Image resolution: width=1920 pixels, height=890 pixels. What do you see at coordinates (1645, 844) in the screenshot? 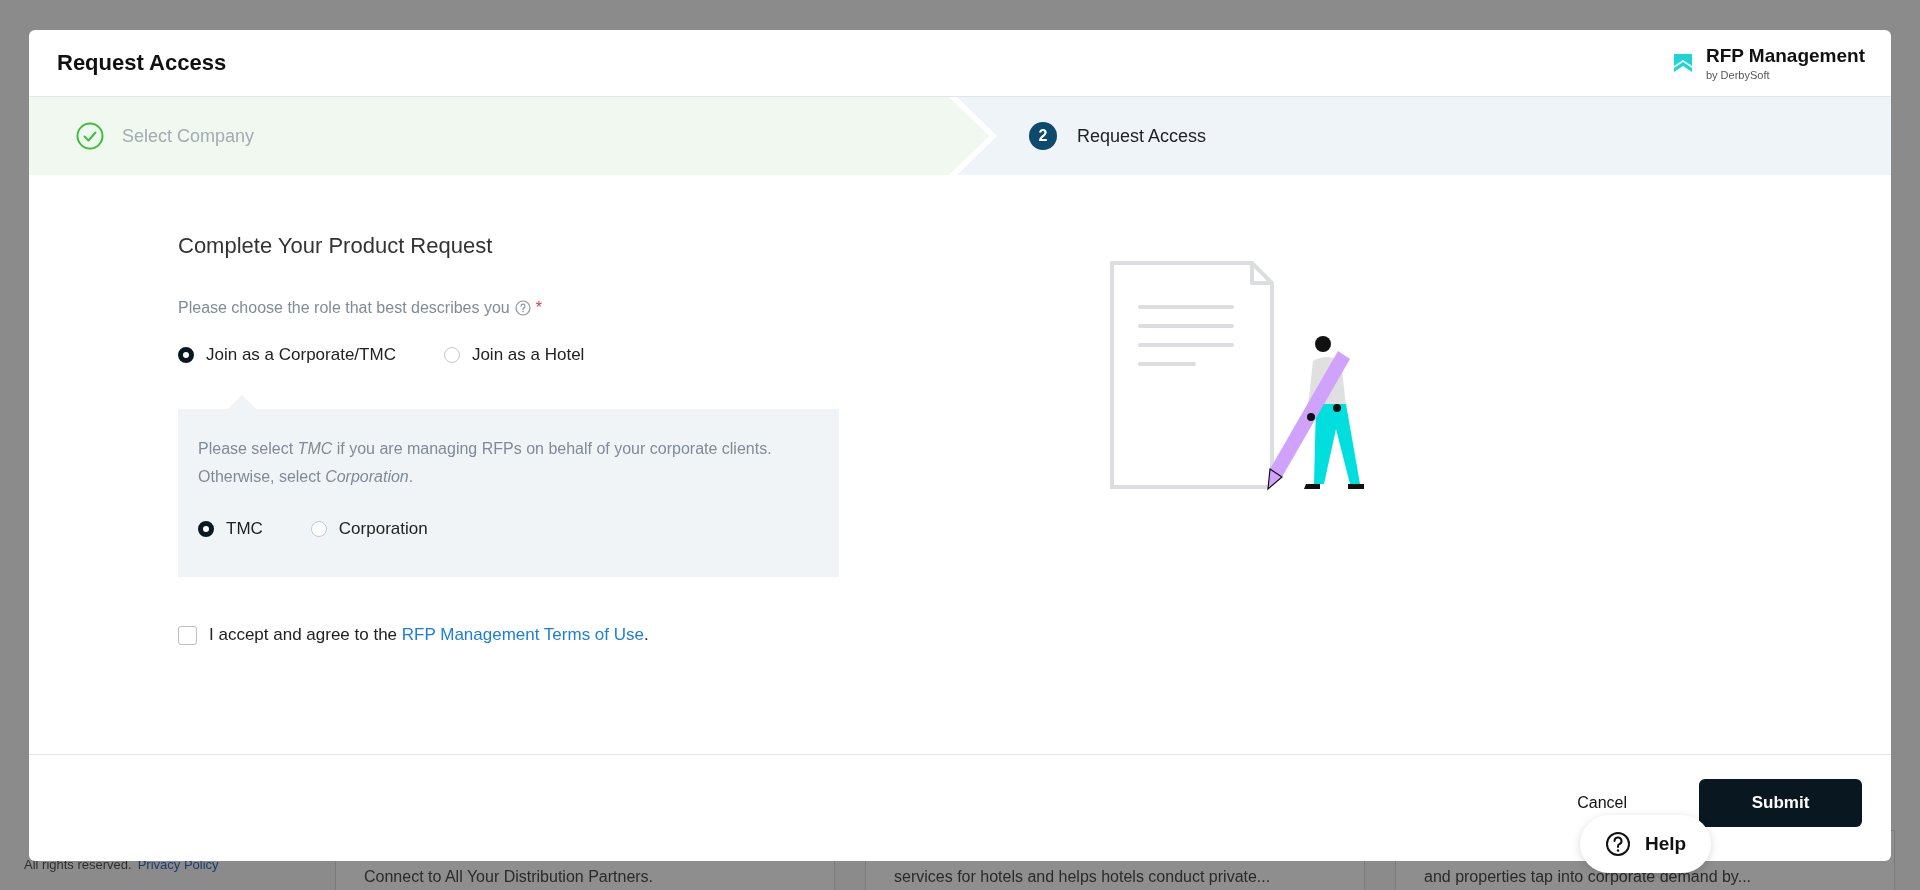
I see `help-button: Help` at bounding box center [1645, 844].